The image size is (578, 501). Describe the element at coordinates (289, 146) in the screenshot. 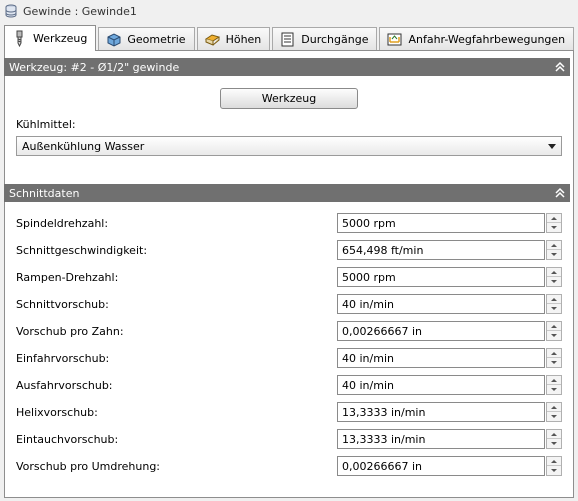

I see `coolant-select: Außenkühlung Wasser` at that location.